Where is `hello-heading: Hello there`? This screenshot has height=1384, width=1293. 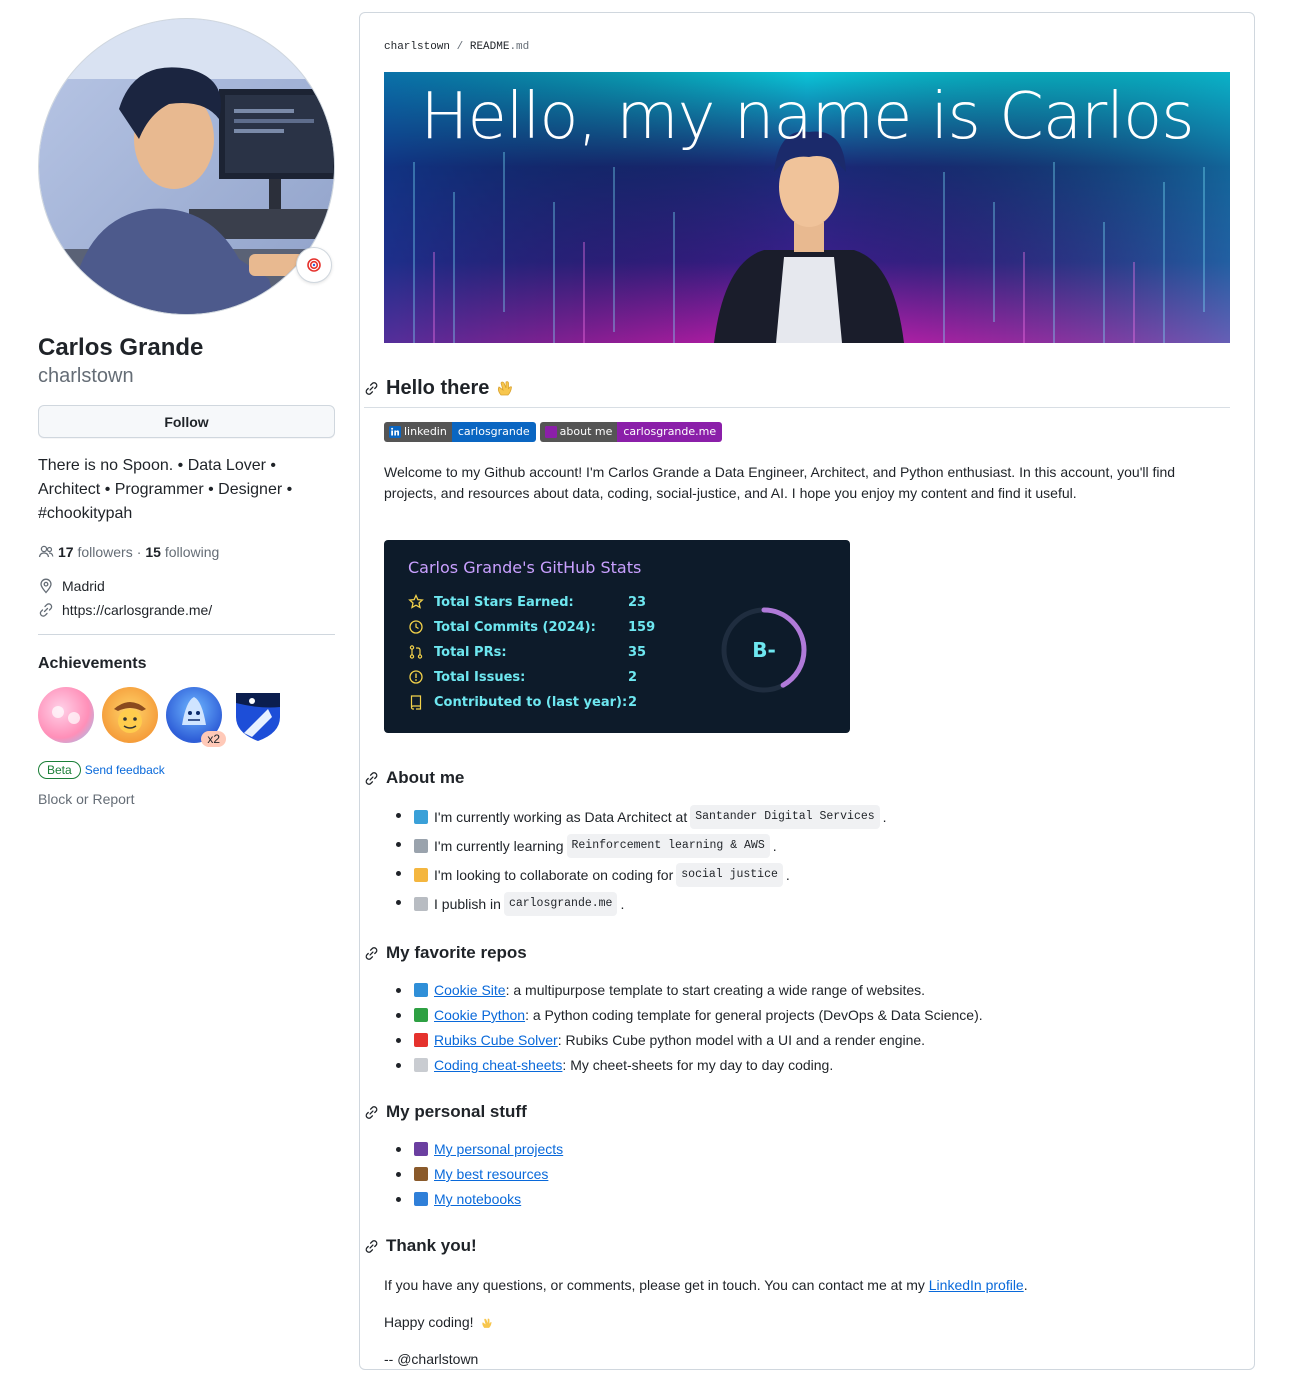 hello-heading: Hello there is located at coordinates (797, 390).